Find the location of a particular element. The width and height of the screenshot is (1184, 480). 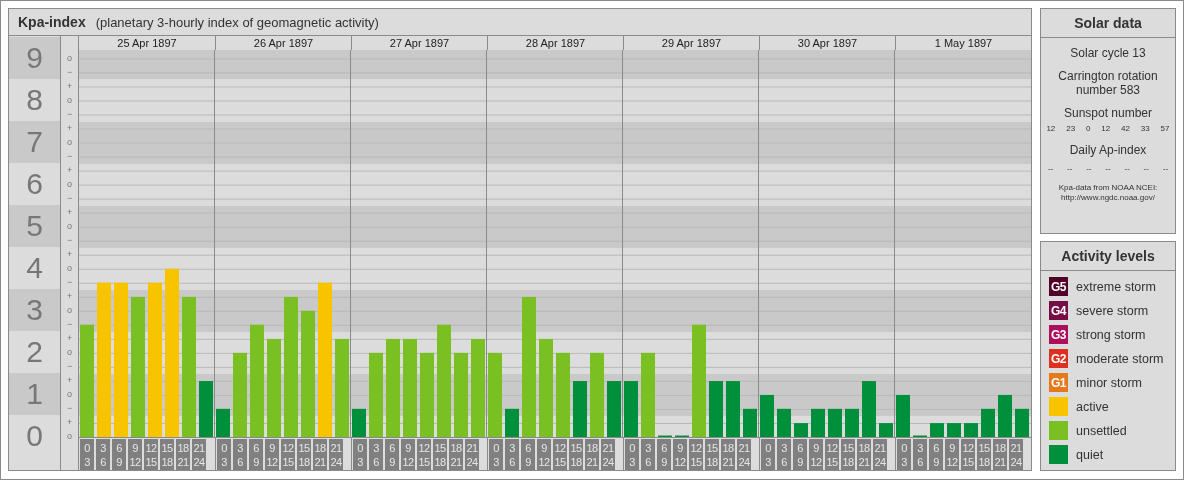

ap-index-title: Daily Ap-index is located at coordinates (1108, 150).